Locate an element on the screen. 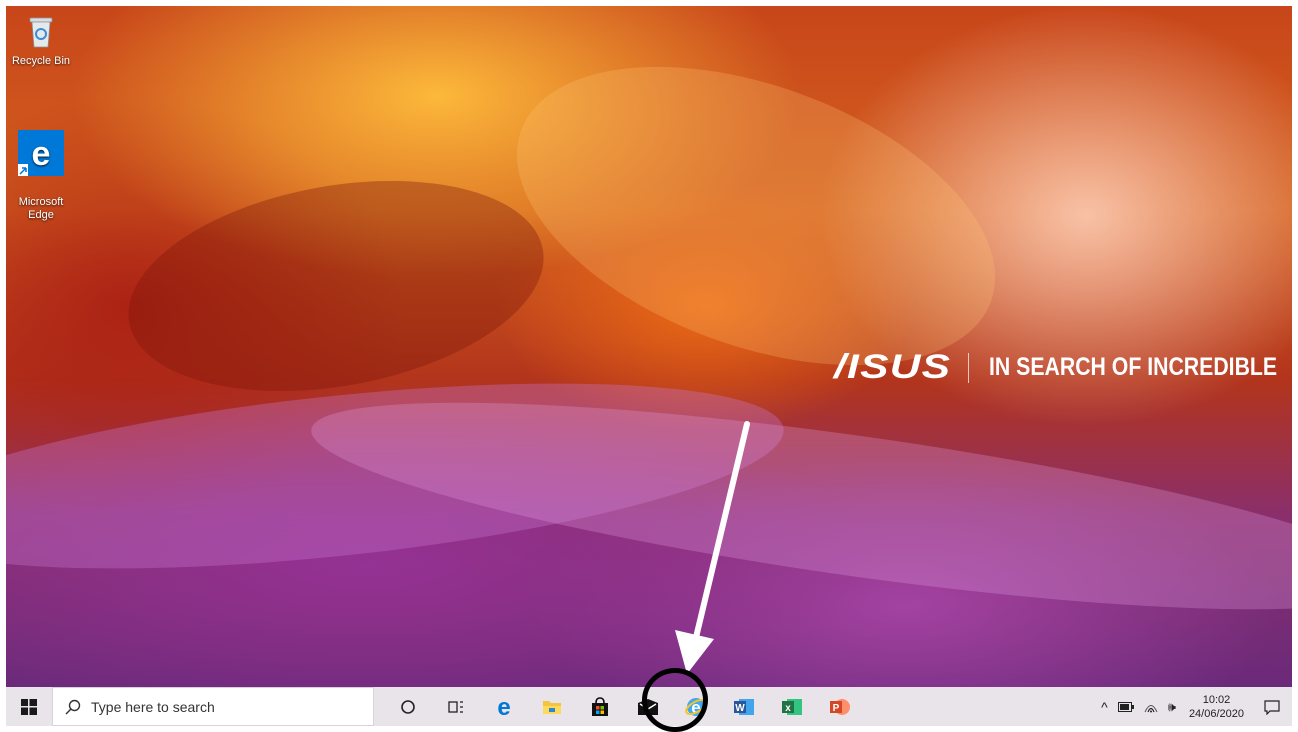  clock: 10:02 24/06/2020 is located at coordinates (1216, 707).